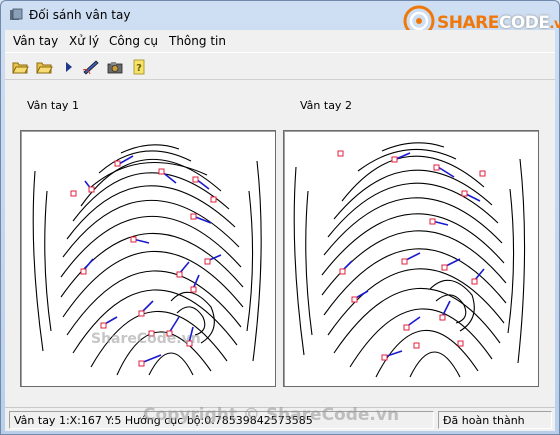 This screenshot has height=435, width=560. Describe the element at coordinates (146, 339) in the screenshot. I see `inner-watermark: ShareCode.vn` at that location.